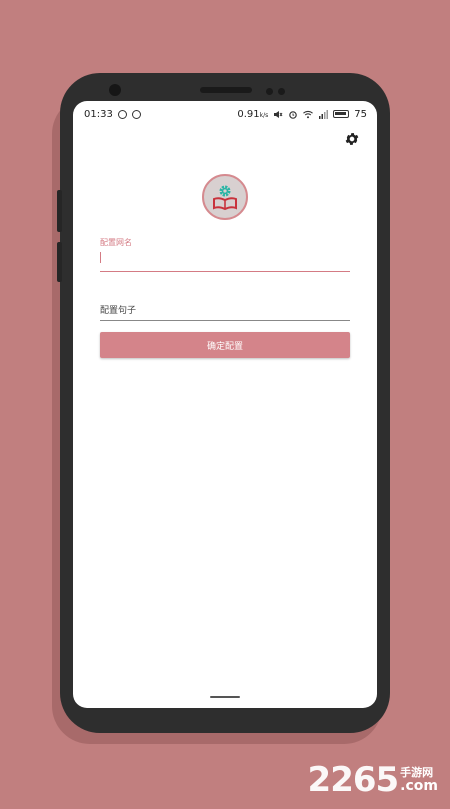 This screenshot has height=809, width=450. I want to click on watermark-domain: .com, so click(419, 786).